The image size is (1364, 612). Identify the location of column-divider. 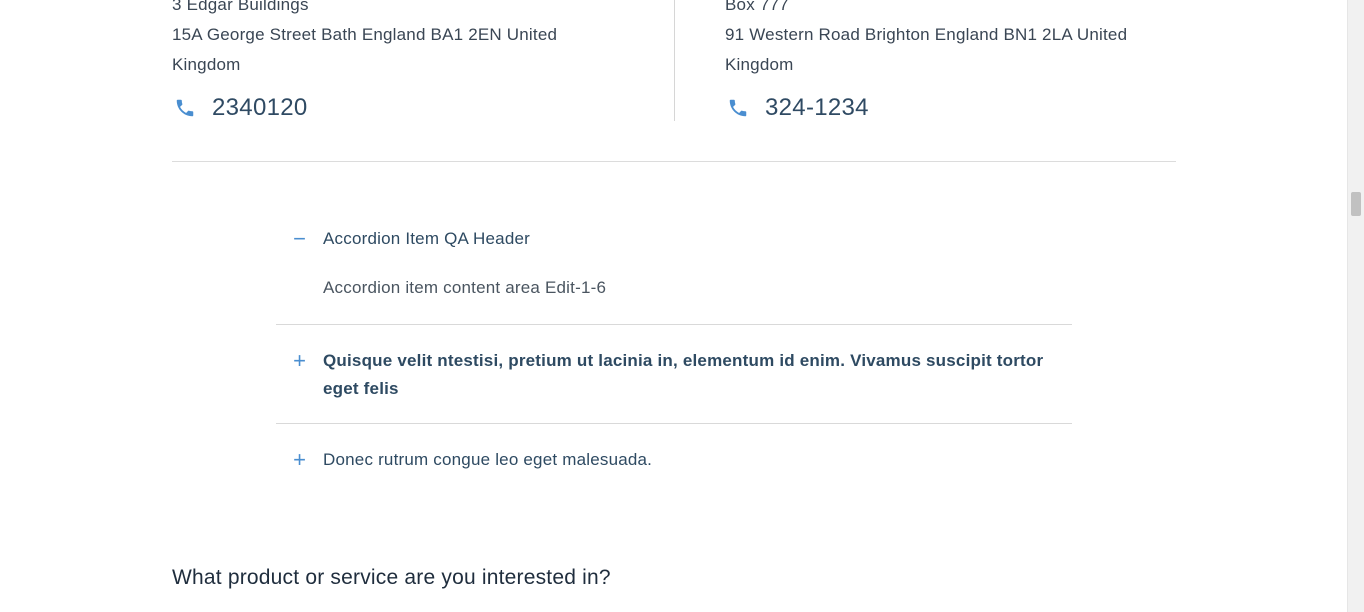
(674, 60).